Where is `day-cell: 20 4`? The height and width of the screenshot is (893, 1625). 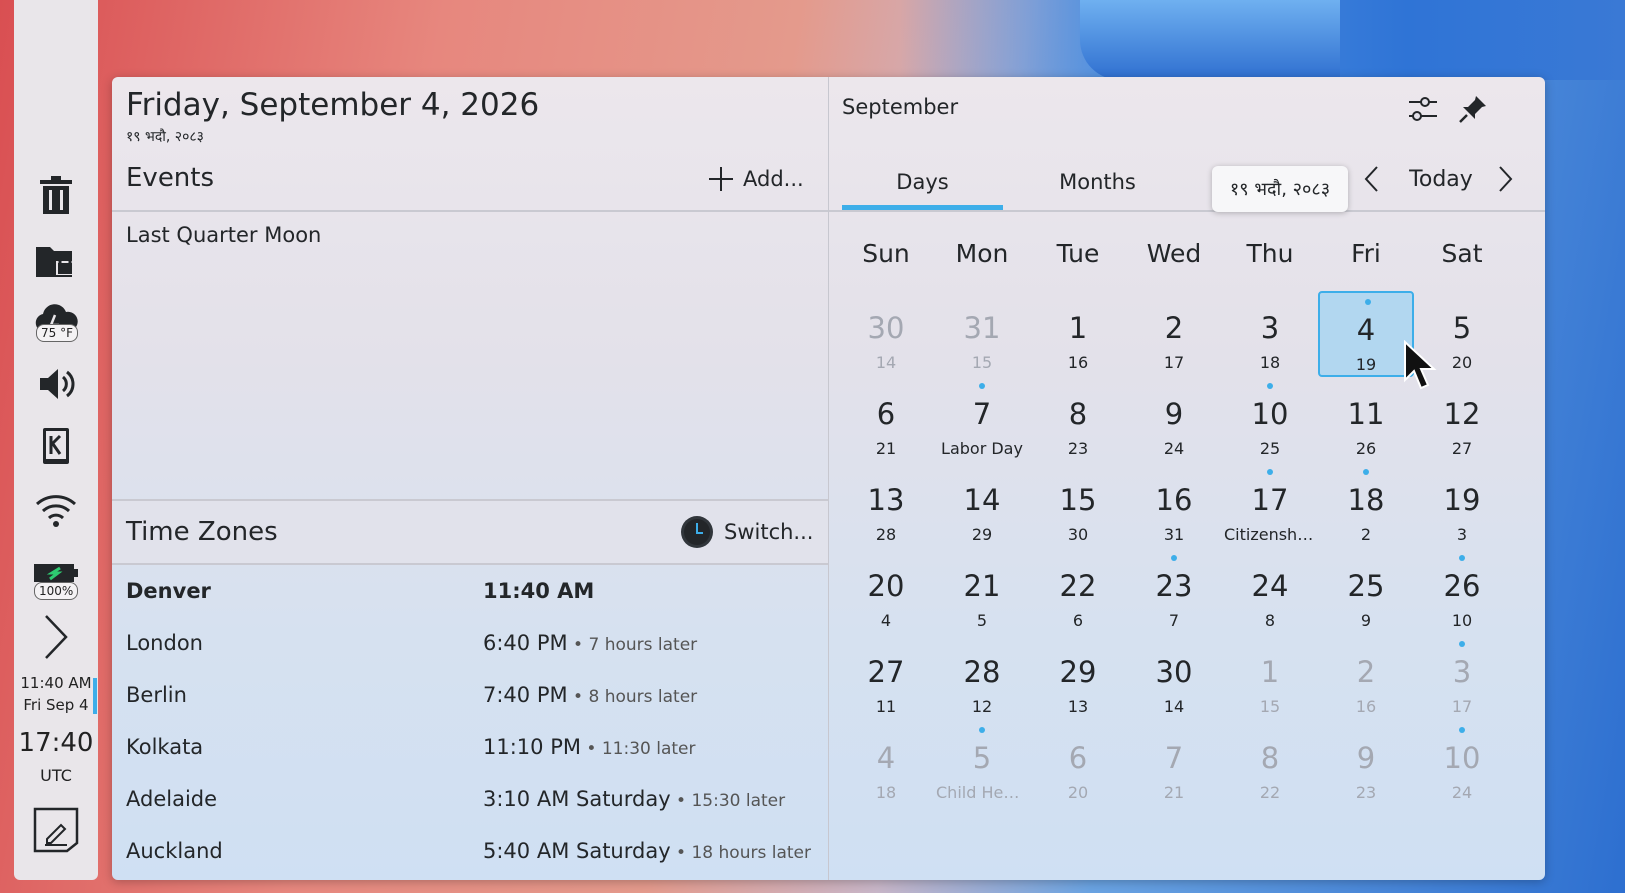
day-cell: 20 4 is located at coordinates (886, 592).